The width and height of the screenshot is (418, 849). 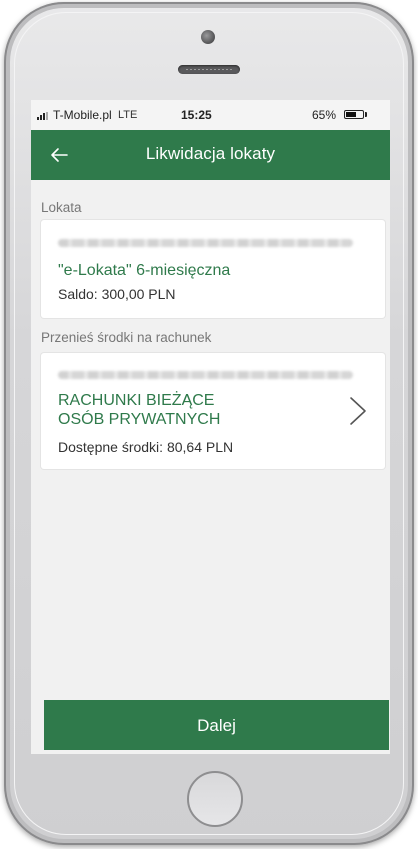 What do you see at coordinates (126, 337) in the screenshot?
I see `target-section-label: Przenieś środki na rachunek` at bounding box center [126, 337].